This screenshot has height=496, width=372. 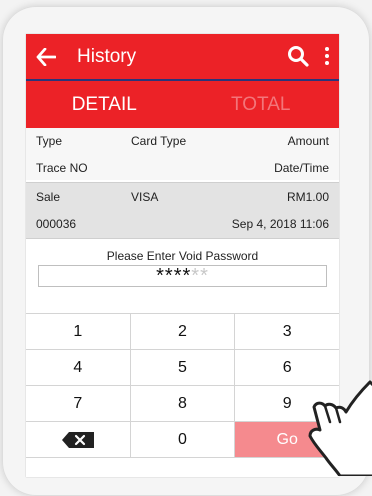 I want to click on transaction-amount: RM1.00, so click(x=307, y=196).